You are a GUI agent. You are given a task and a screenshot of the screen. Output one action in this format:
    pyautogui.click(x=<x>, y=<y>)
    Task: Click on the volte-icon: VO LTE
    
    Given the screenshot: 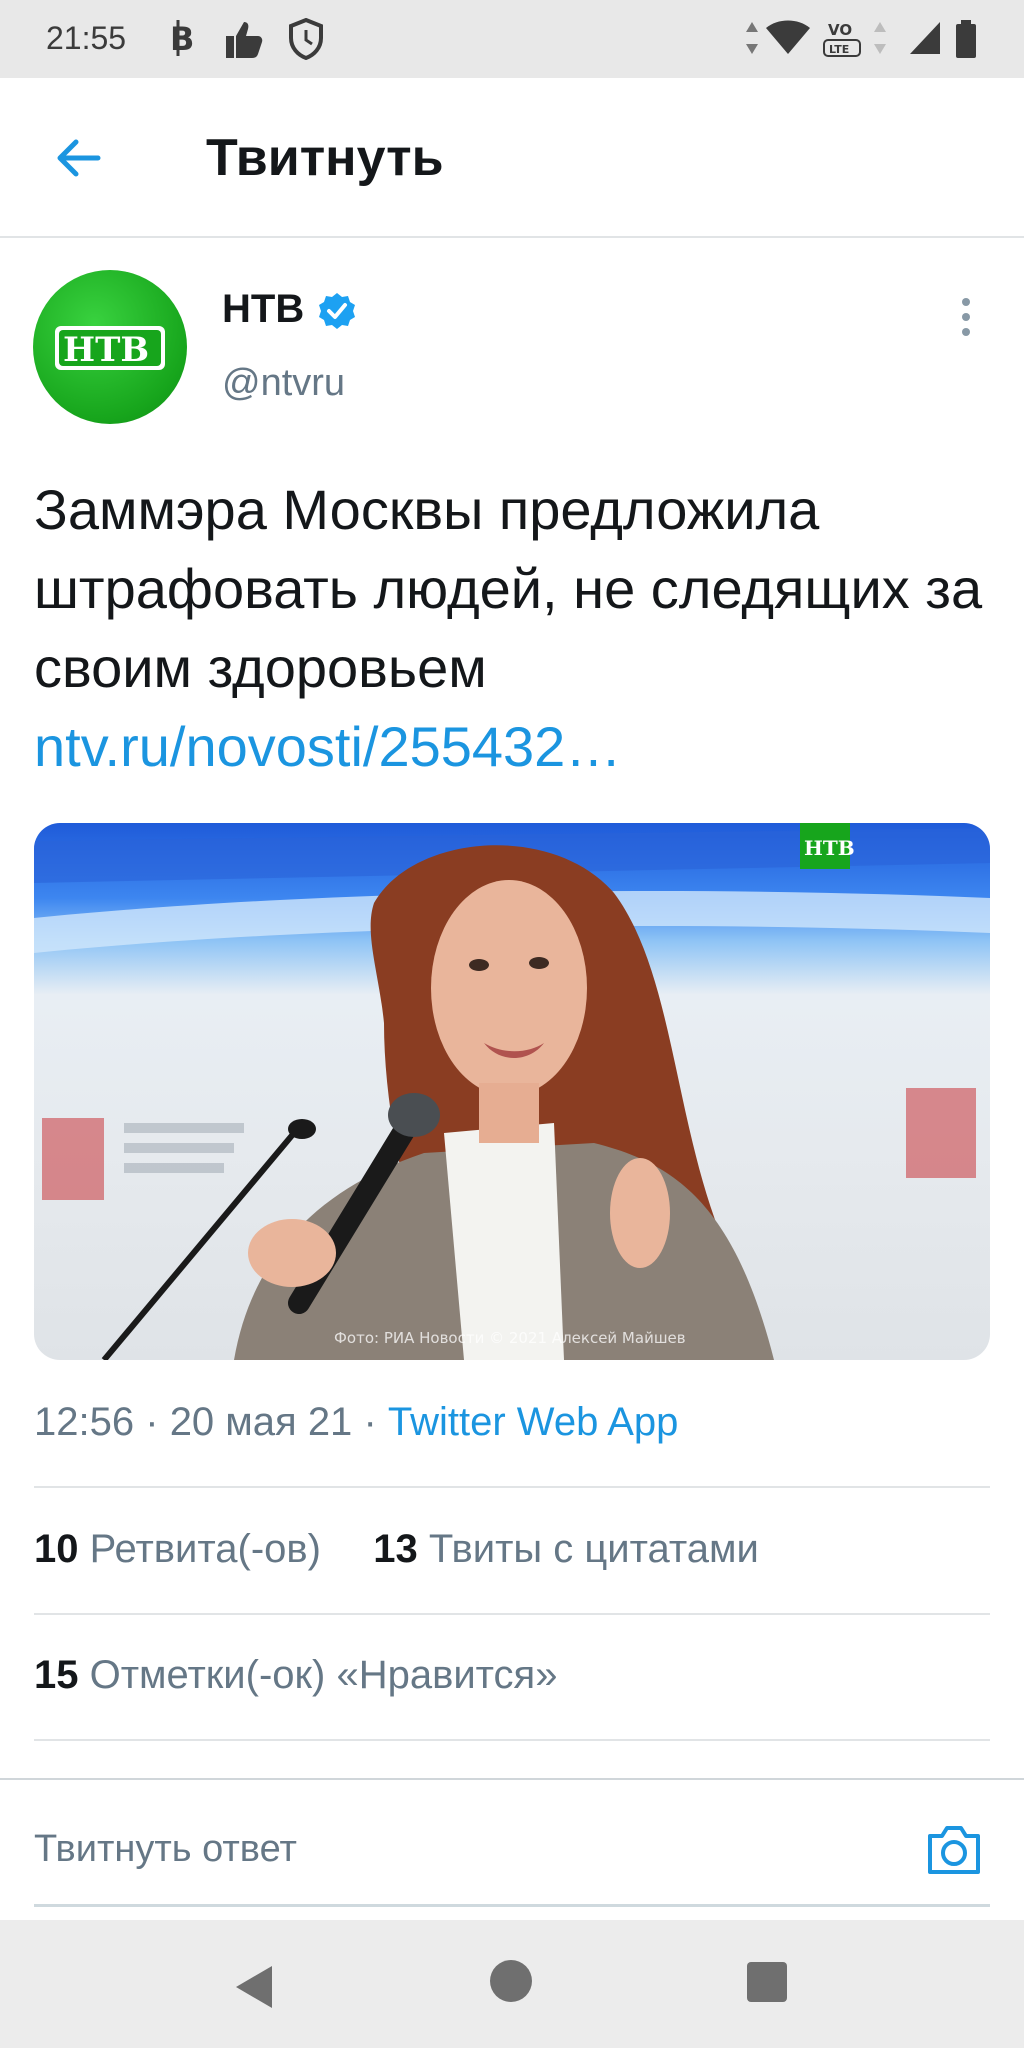 What is the action you would take?
    pyautogui.click(x=843, y=41)
    